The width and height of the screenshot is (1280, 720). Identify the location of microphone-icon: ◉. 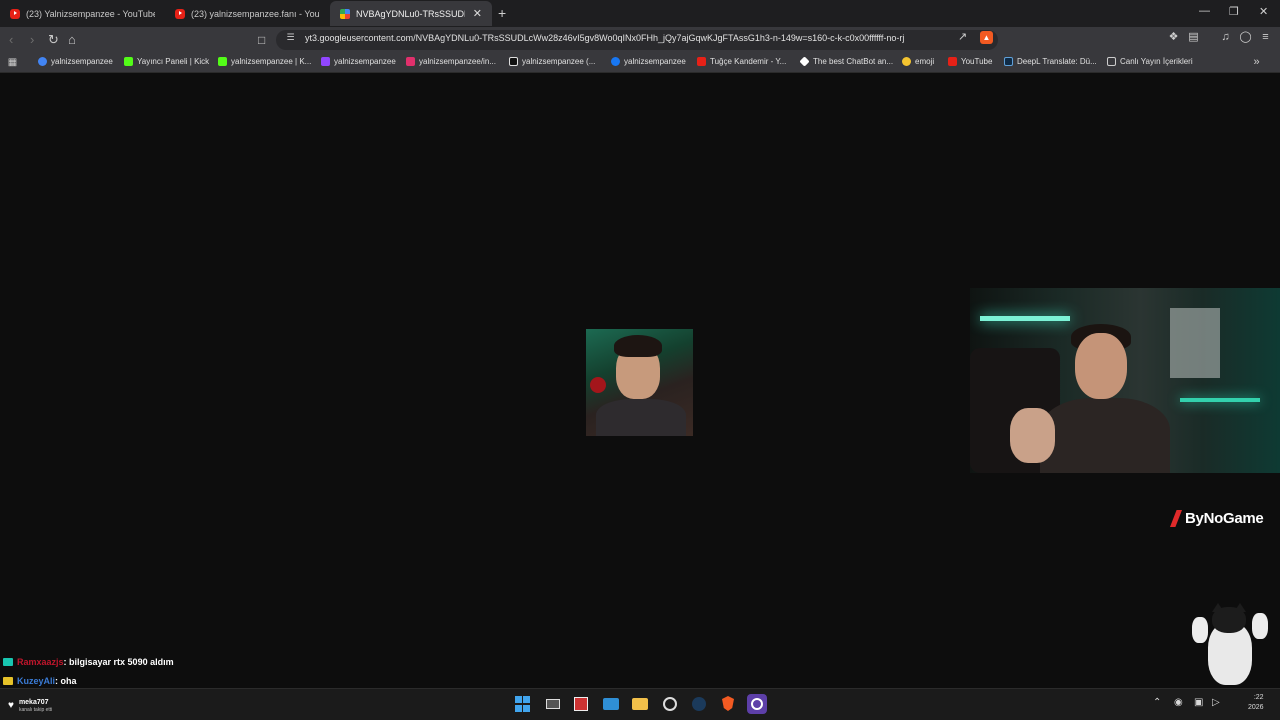
(1178, 702).